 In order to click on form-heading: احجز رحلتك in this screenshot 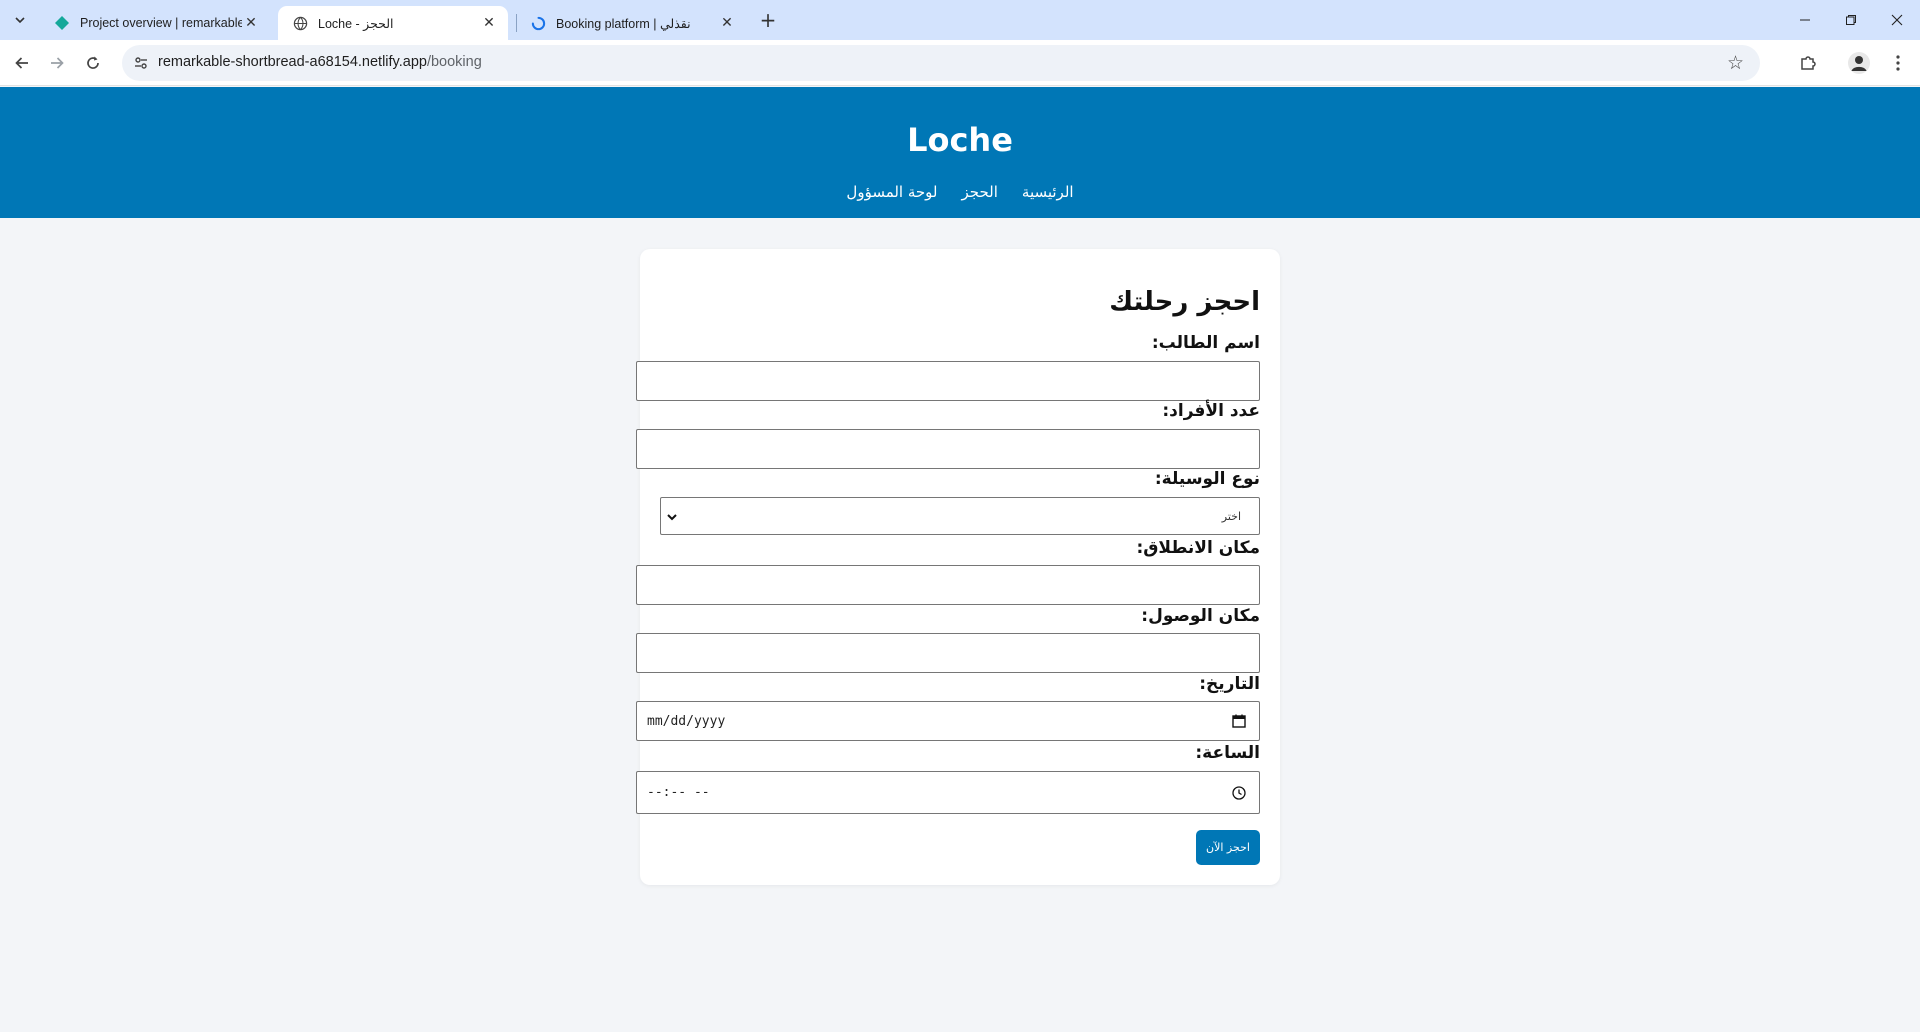, I will do `click(1184, 302)`.